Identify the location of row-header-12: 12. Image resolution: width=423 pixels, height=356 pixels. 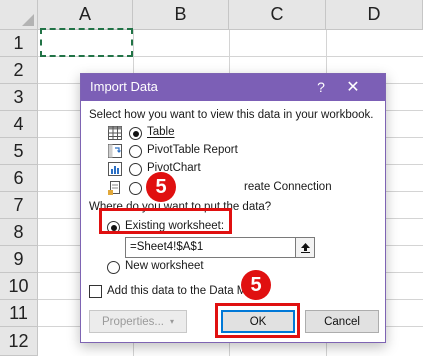
(19, 341).